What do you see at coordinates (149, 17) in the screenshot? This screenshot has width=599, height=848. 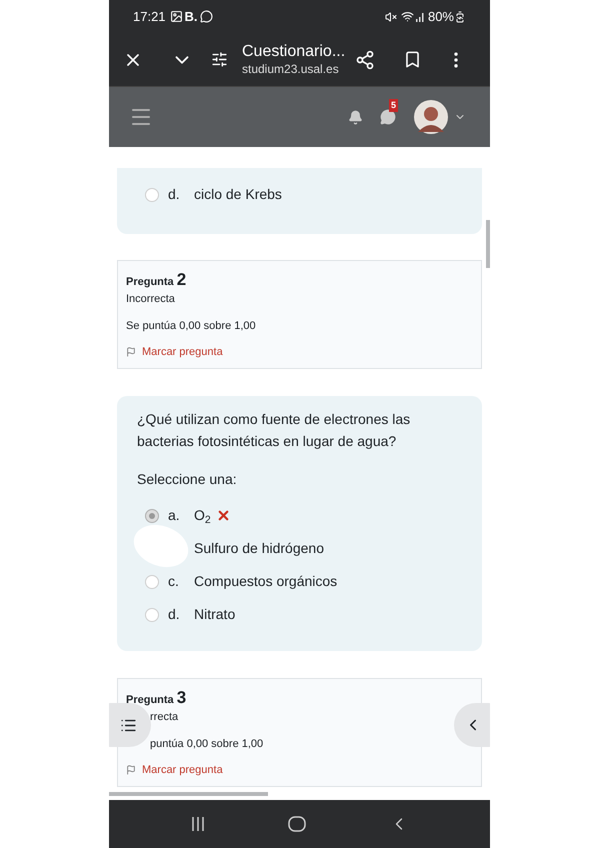 I see `status-time: 17:21` at bounding box center [149, 17].